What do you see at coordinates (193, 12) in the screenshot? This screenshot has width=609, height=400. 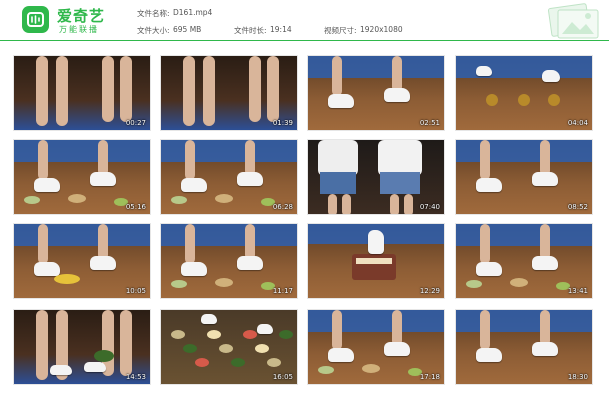 I see `file-name-value: D161.mp4` at bounding box center [193, 12].